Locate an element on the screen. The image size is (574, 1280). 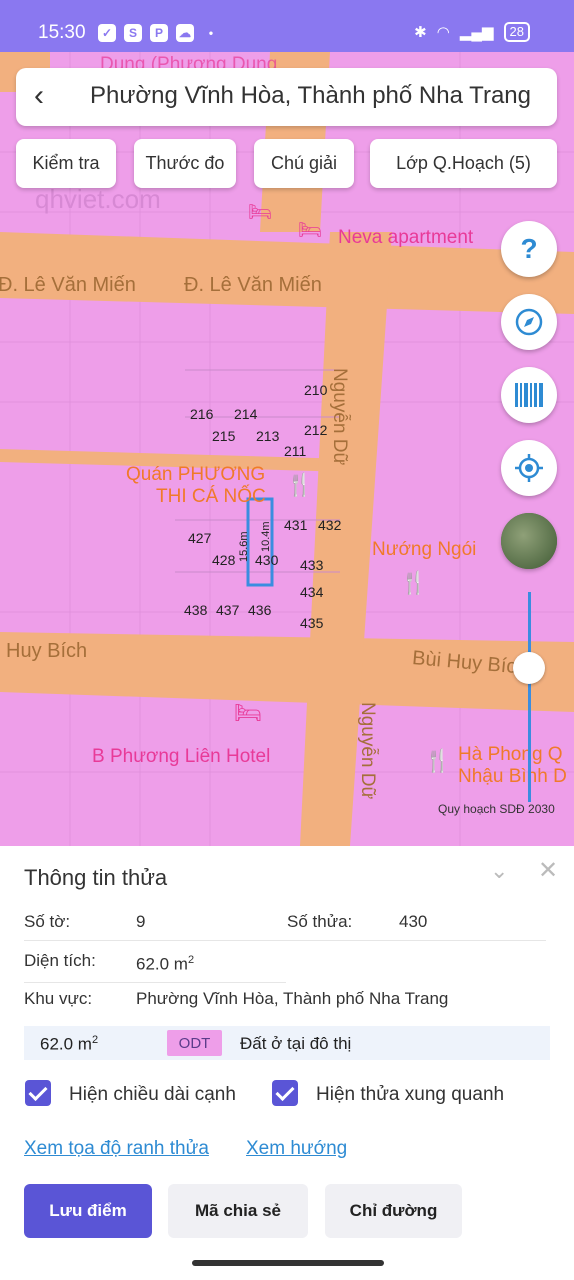
edge-length-checkbox is located at coordinates (38, 1093).